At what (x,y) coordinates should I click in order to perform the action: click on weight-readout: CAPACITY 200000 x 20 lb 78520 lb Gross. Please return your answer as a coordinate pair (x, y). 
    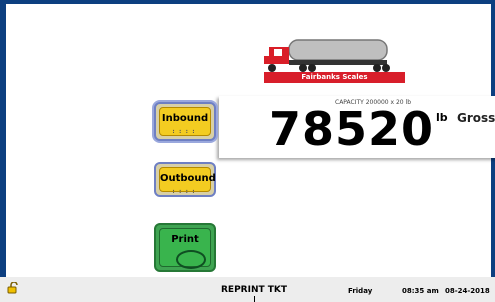
    Looking at the image, I should click on (357, 127).